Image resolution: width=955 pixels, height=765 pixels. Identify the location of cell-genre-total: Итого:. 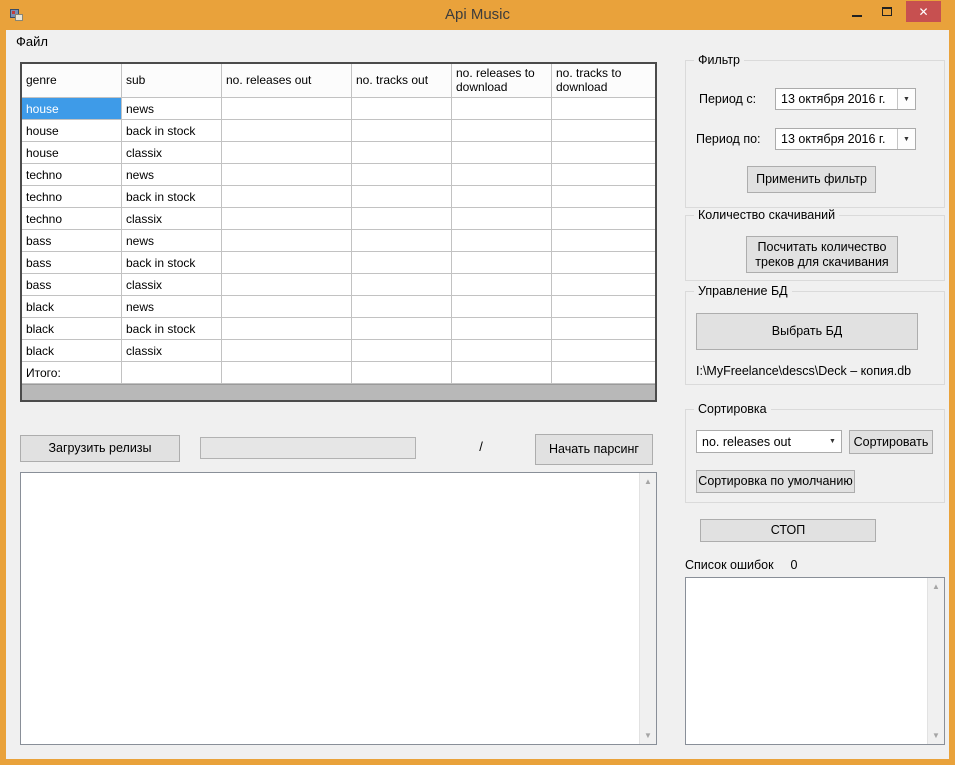
(72, 373).